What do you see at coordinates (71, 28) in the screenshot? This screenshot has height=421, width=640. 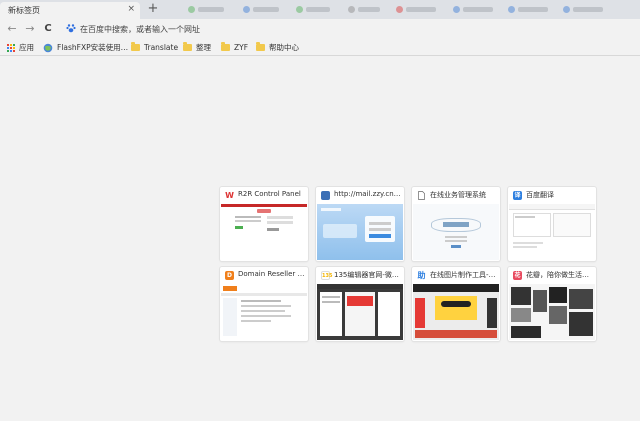 I see `baidu-paw-icon` at bounding box center [71, 28].